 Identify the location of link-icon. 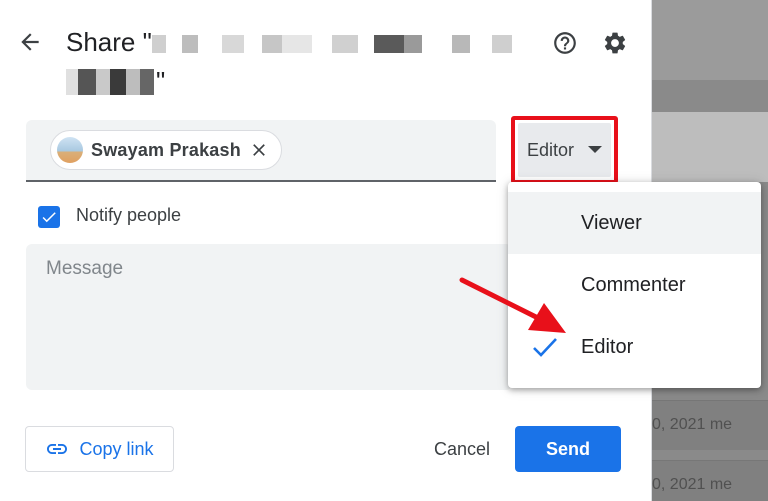
(57, 449).